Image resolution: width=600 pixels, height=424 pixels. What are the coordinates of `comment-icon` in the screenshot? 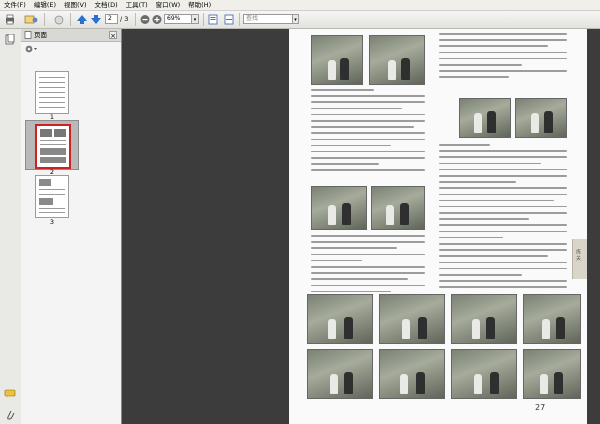 It's located at (10, 393).